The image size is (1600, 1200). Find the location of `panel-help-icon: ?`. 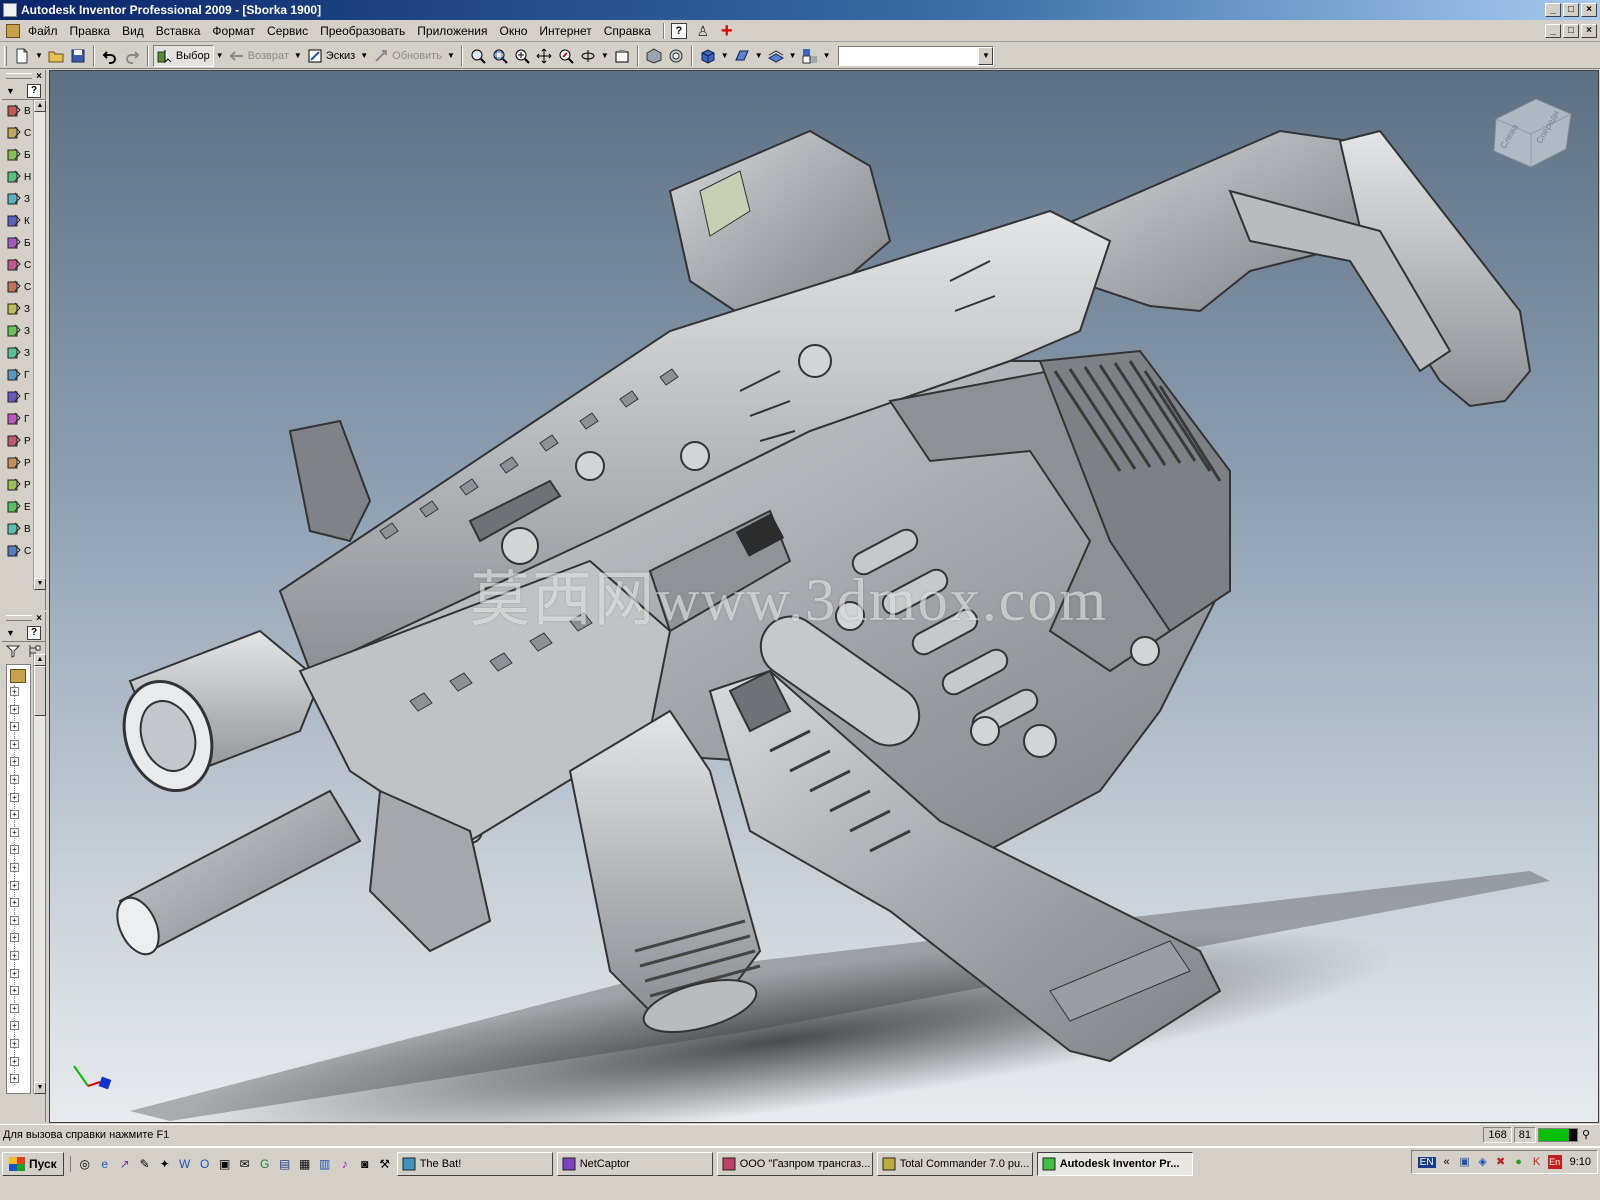

panel-help-icon: ? is located at coordinates (34, 90).